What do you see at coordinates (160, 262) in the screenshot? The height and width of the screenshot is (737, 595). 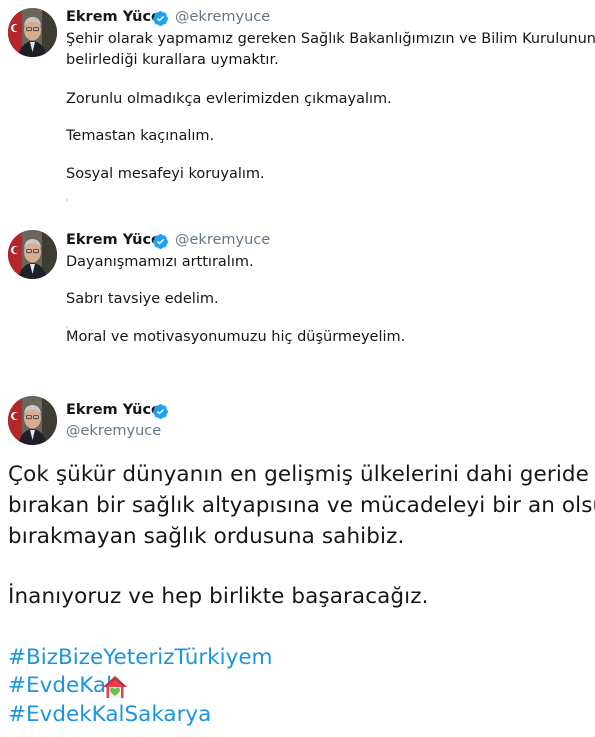 I see `tweet-text-line: Dayanışmamızı arttıralım.` at bounding box center [160, 262].